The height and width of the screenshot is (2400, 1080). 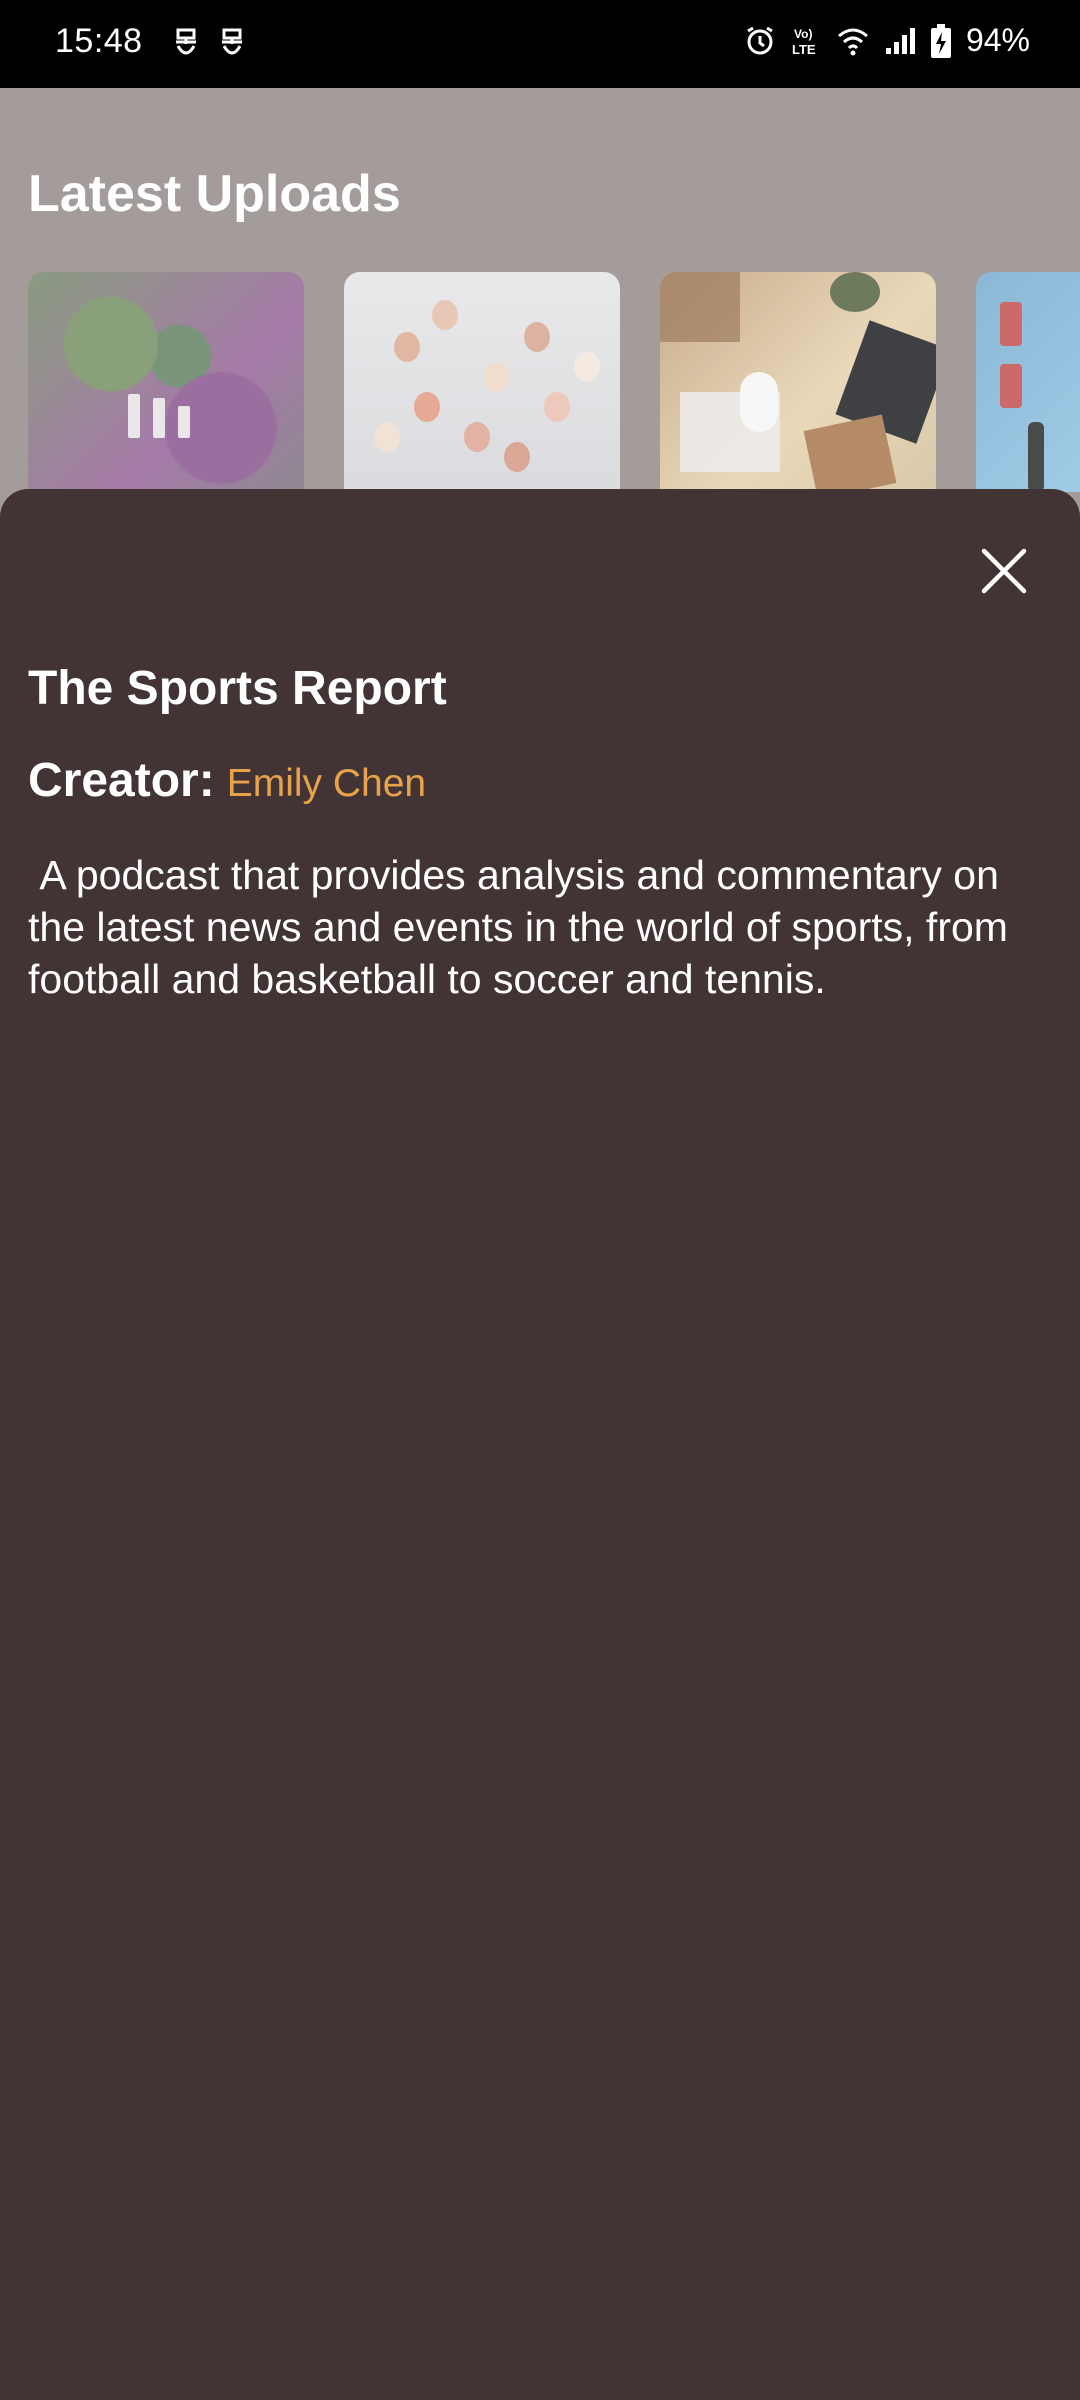 I want to click on latest-uploads-carousel, so click(x=554, y=382).